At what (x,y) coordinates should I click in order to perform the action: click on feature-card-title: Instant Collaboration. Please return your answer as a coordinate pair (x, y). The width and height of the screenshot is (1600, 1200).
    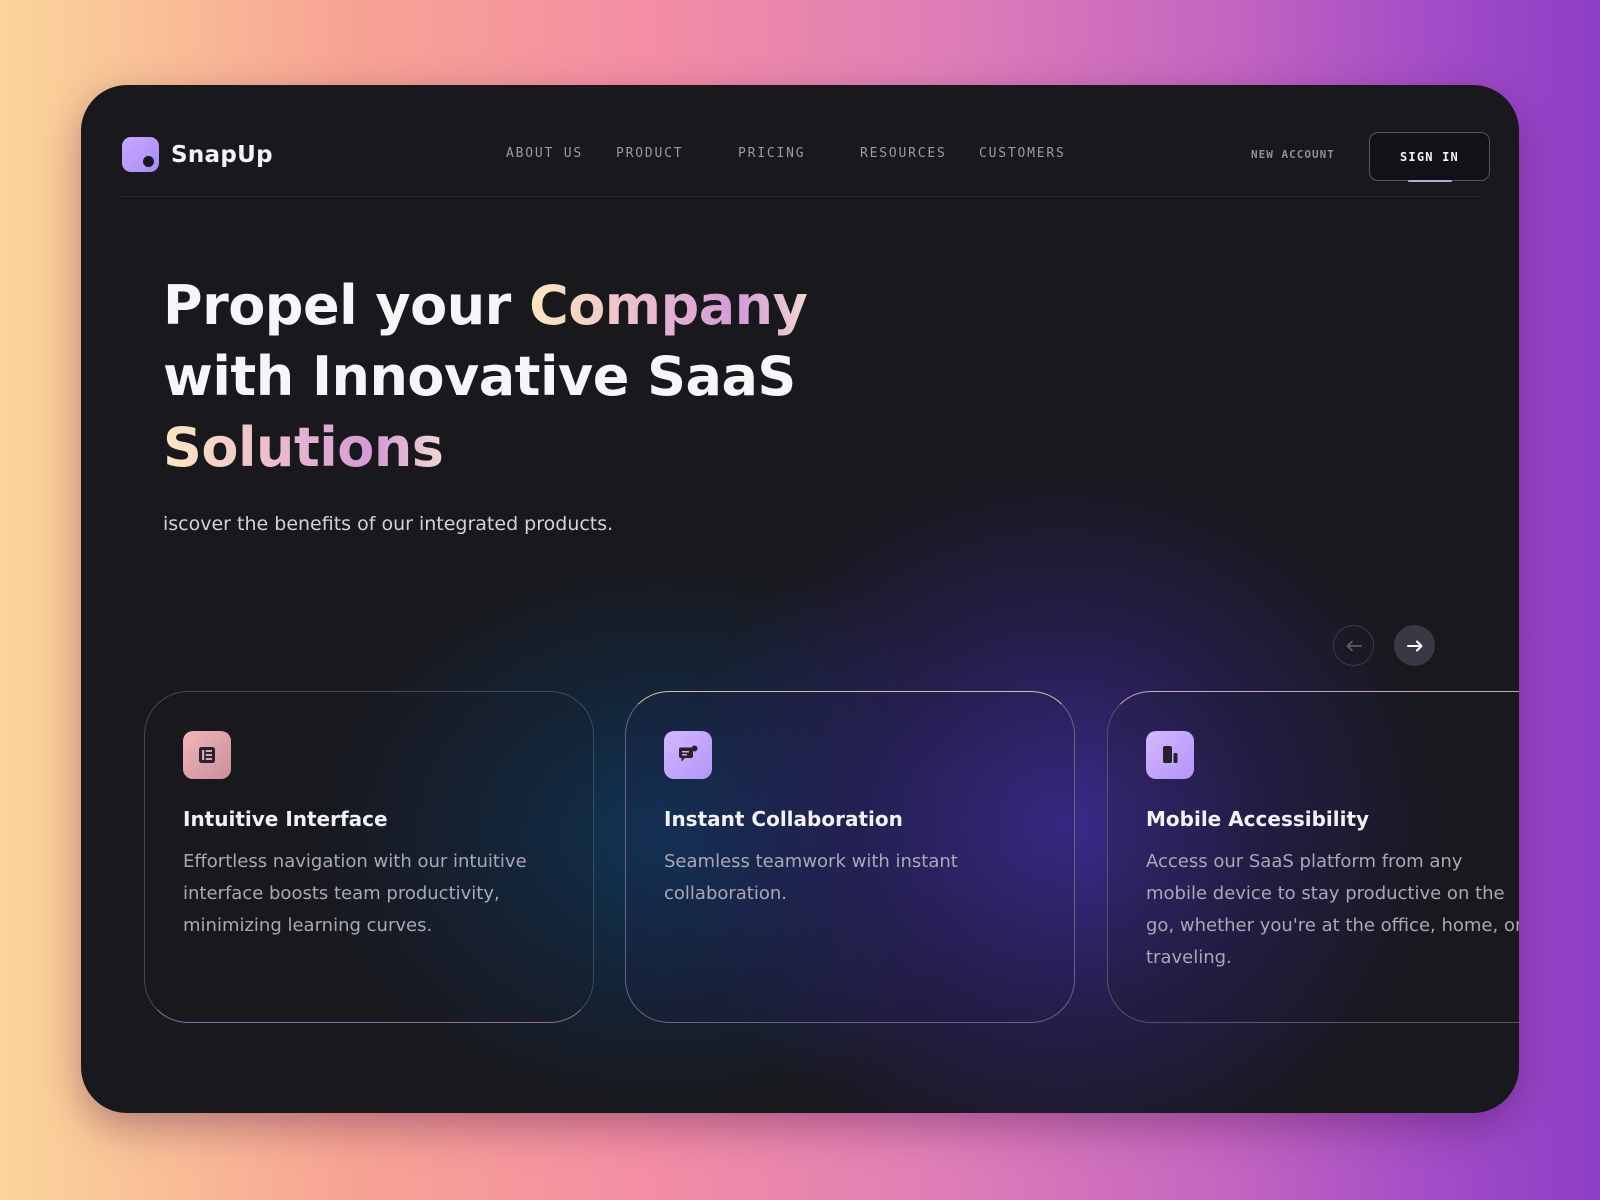
    Looking at the image, I should click on (783, 819).